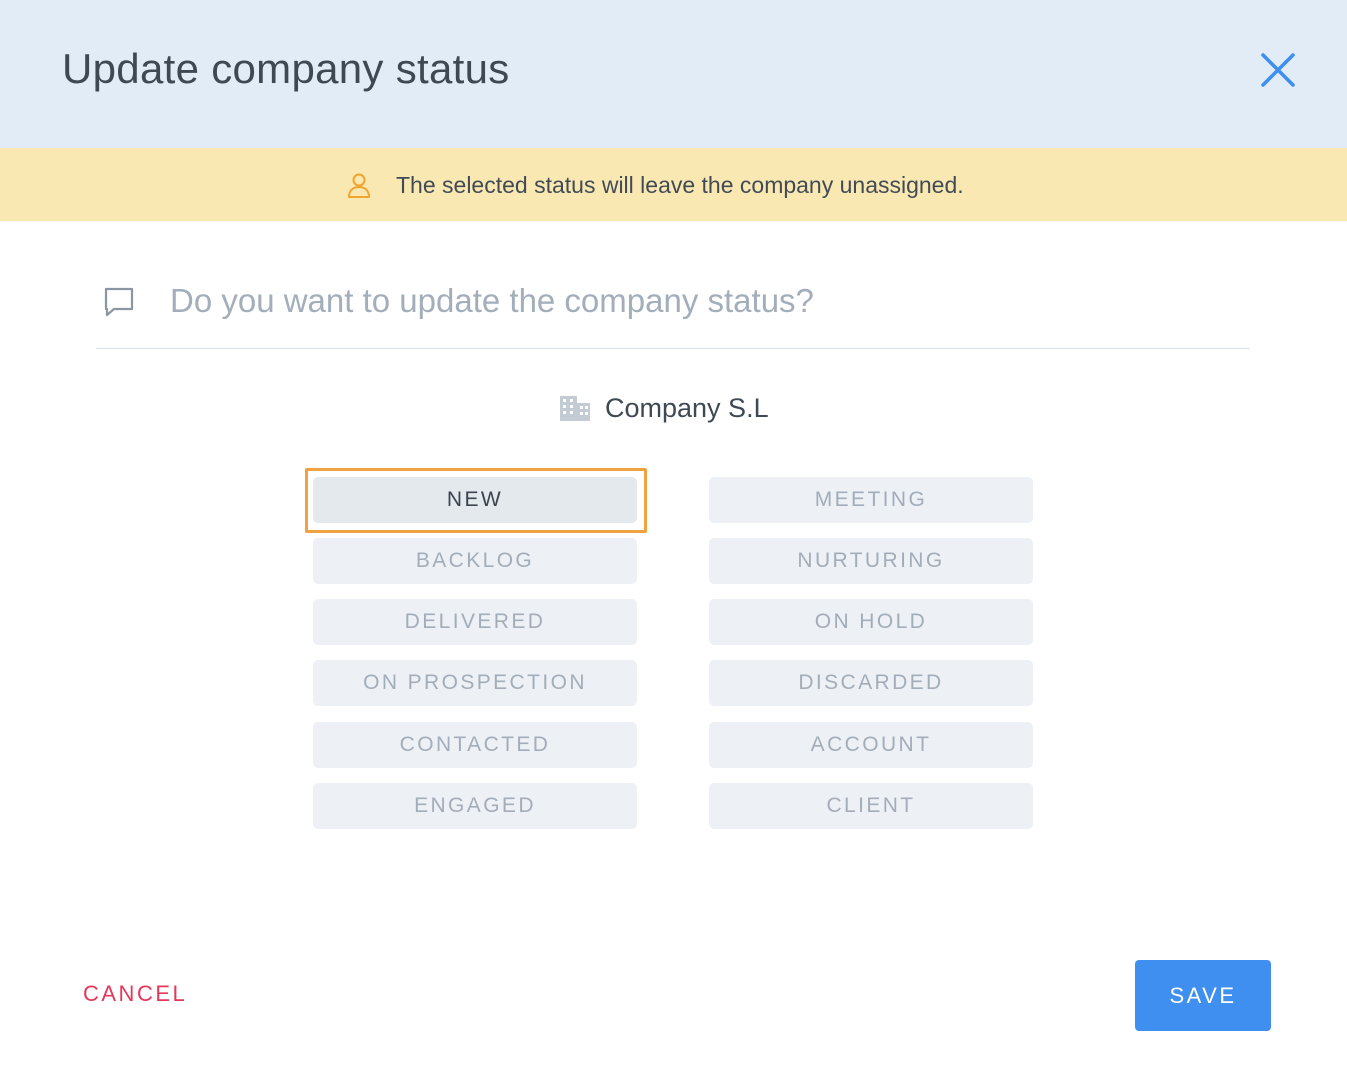  I want to click on close-icon, so click(1278, 70).